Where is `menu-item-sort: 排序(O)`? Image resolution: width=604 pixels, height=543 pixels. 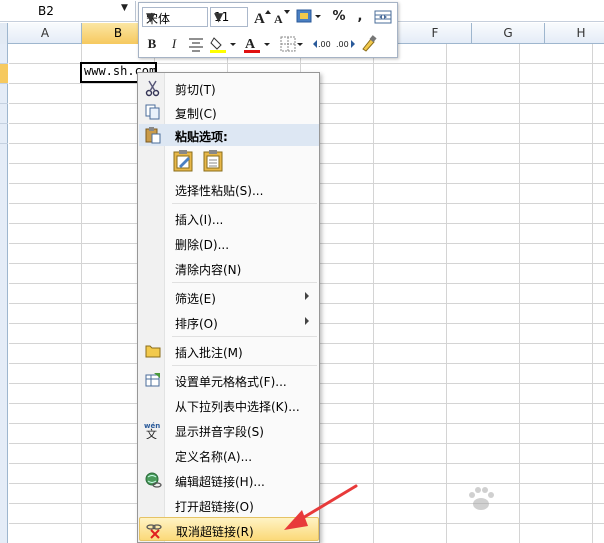 menu-item-sort: 排序(O) is located at coordinates (229, 322).